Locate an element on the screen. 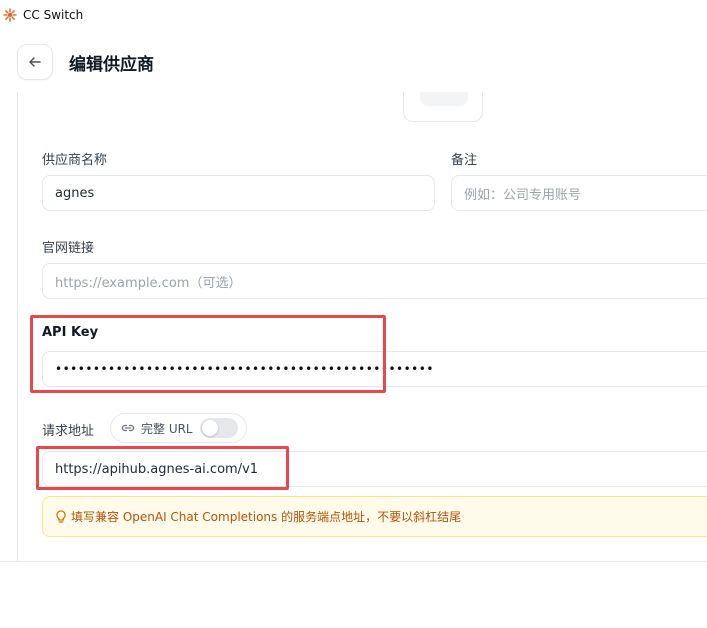 This screenshot has height=628, width=707. provider-icon-selector is located at coordinates (443, 107).